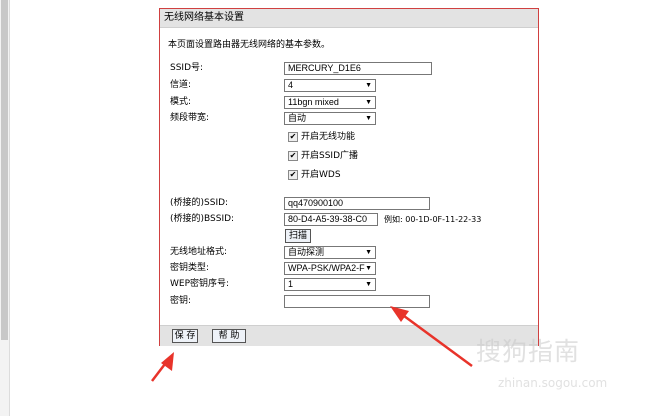 The height and width of the screenshot is (416, 650). I want to click on arrow-to-save-button-icon, so click(162, 367).